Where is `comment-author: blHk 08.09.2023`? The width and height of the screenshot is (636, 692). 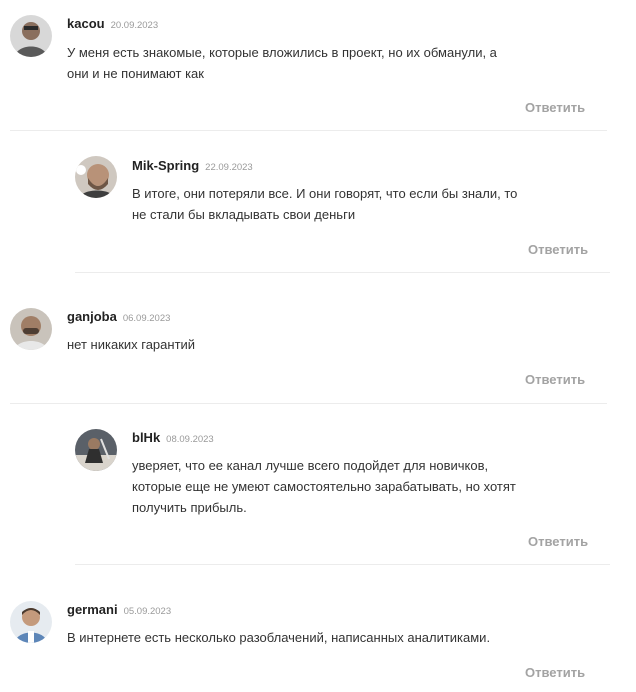
comment-author: blHk 08.09.2023 is located at coordinates (173, 437).